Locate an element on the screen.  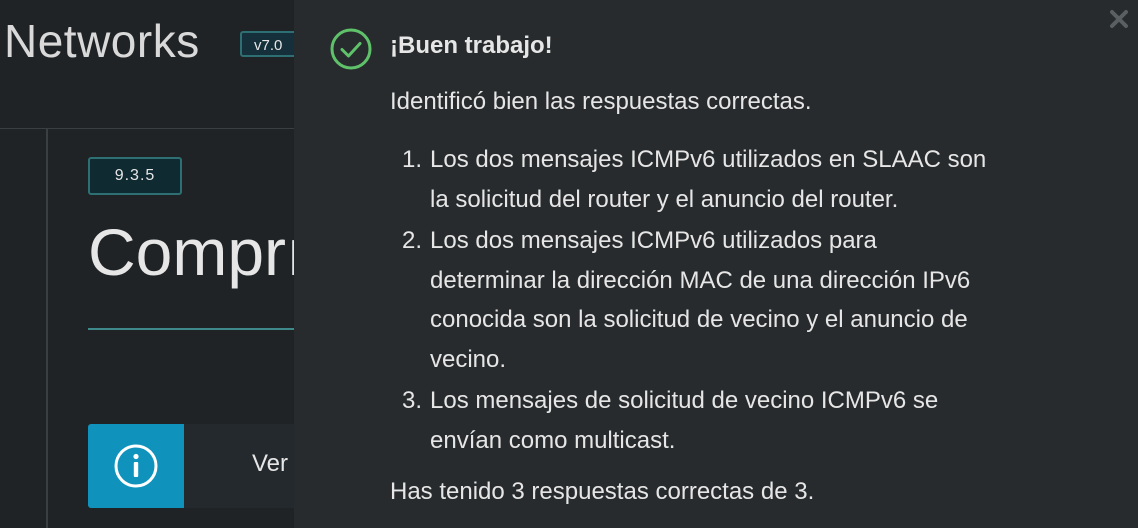
feedback-title: ¡Buen trabajo! is located at coordinates (471, 45).